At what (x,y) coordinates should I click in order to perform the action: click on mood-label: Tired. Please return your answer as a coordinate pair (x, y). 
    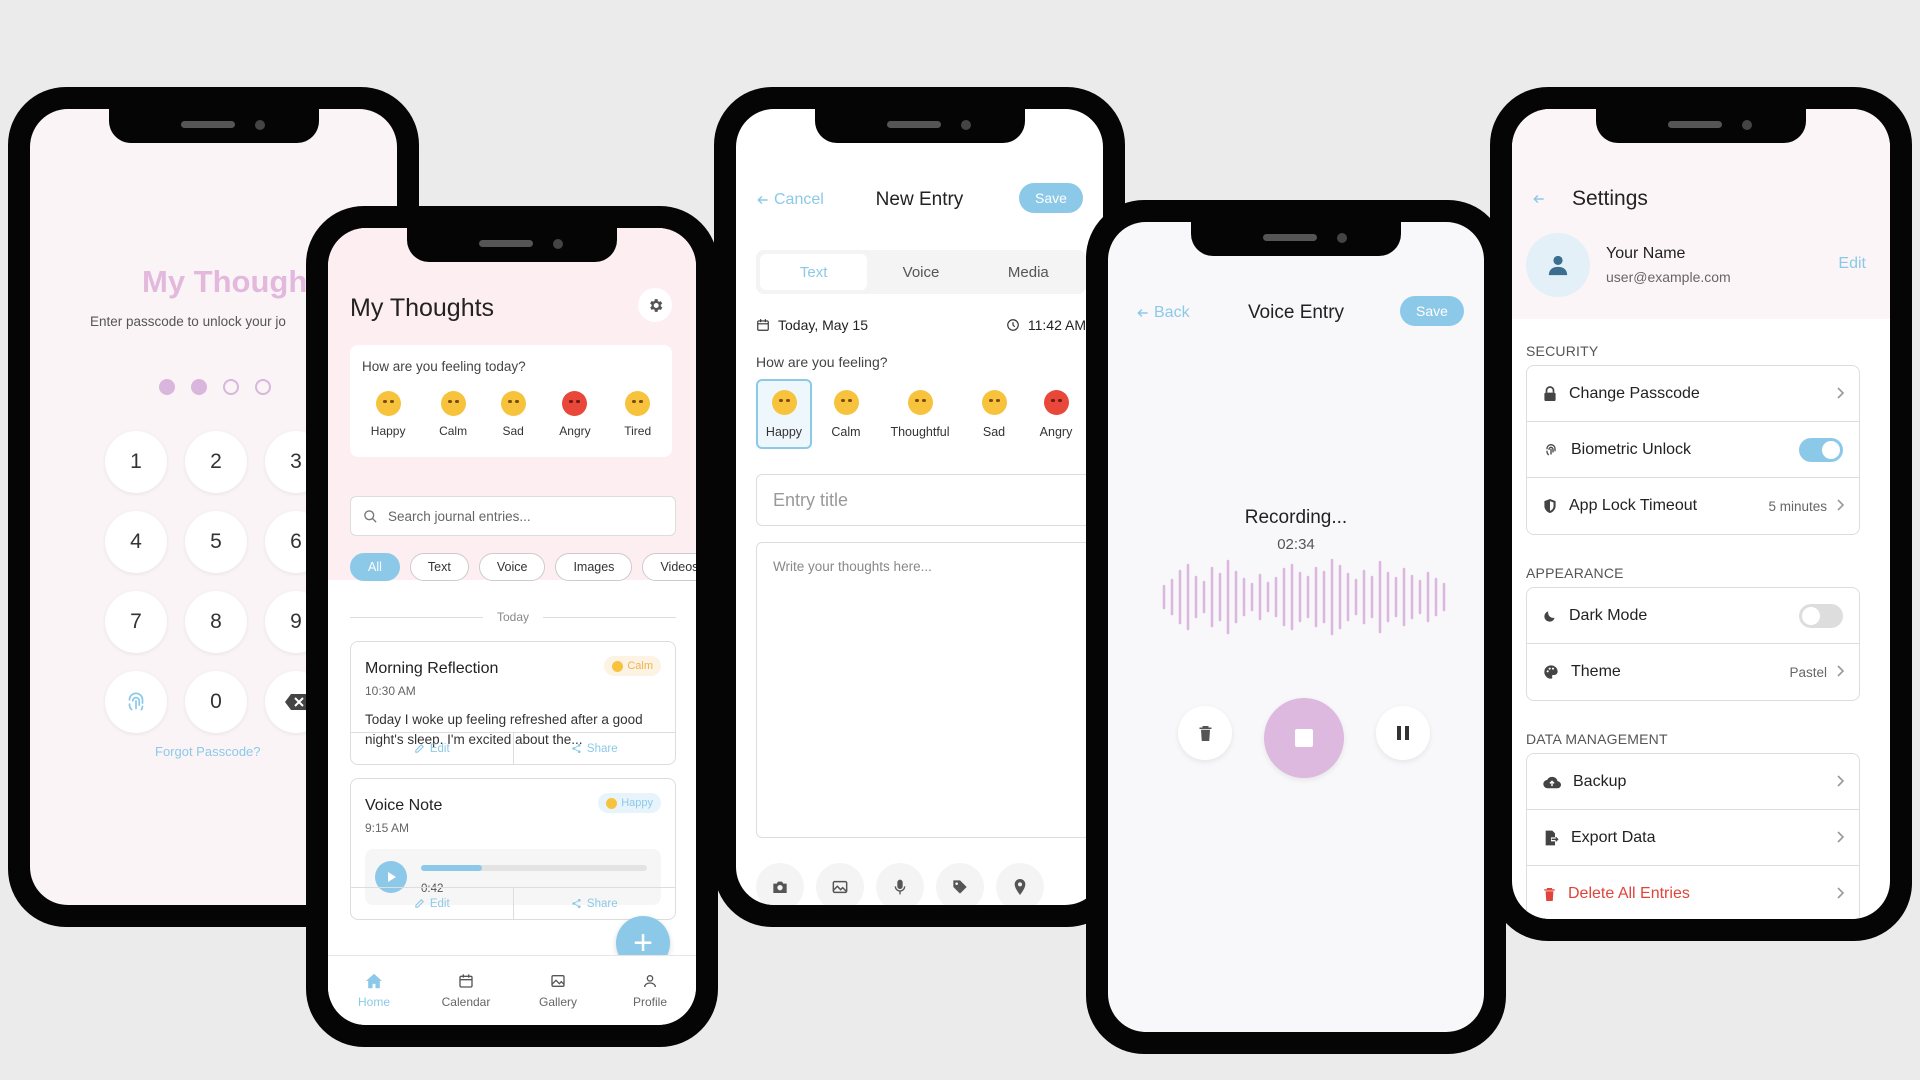
    Looking at the image, I should click on (638, 431).